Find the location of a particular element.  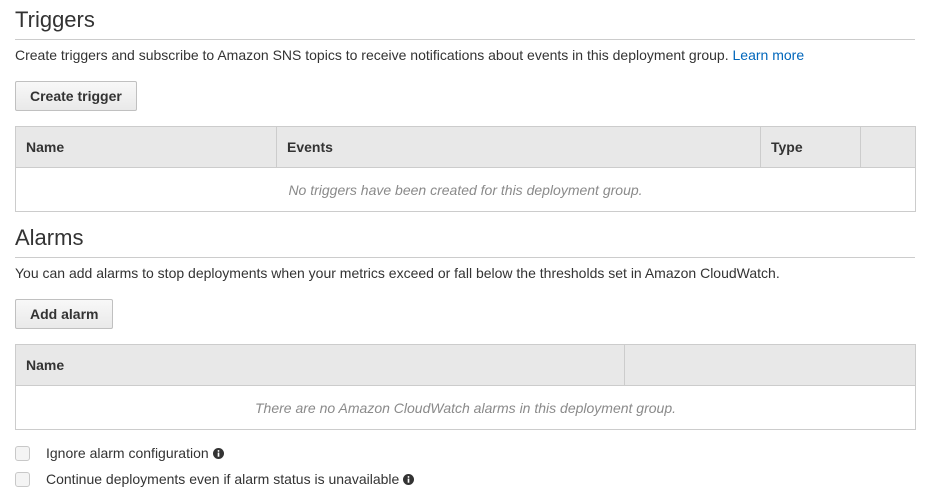

column-header-name: Name is located at coordinates (146, 147).